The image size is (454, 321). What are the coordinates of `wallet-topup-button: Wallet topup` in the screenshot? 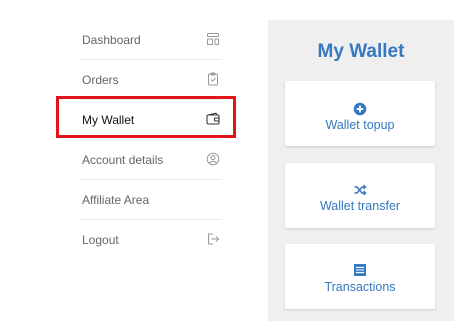 It's located at (360, 113).